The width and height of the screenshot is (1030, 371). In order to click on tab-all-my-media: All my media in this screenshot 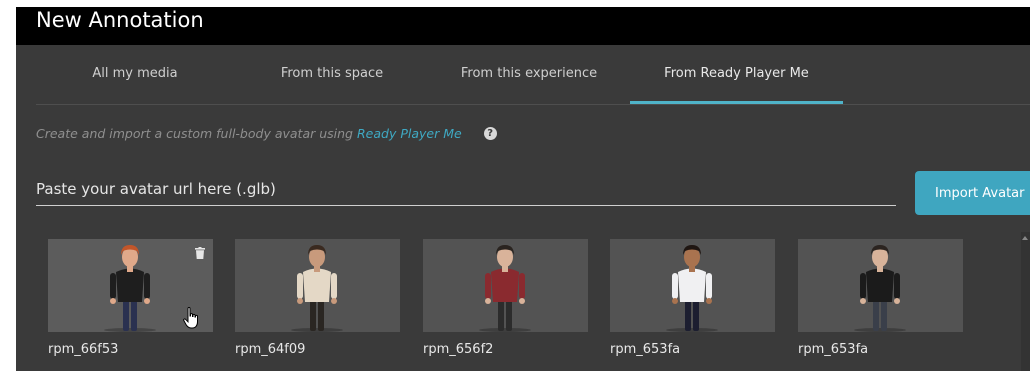, I will do `click(135, 74)`.